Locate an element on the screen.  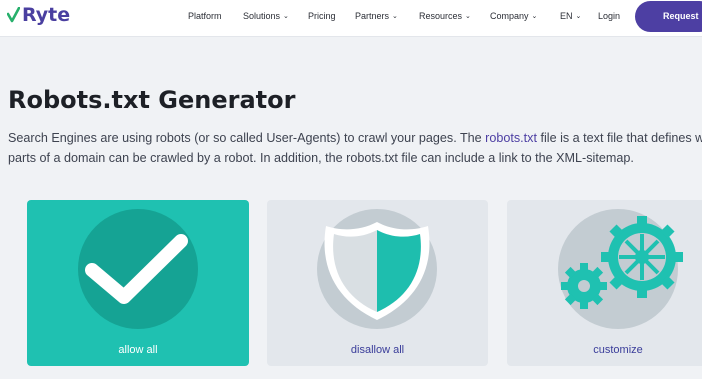
option-label: customize is located at coordinates (618, 350).